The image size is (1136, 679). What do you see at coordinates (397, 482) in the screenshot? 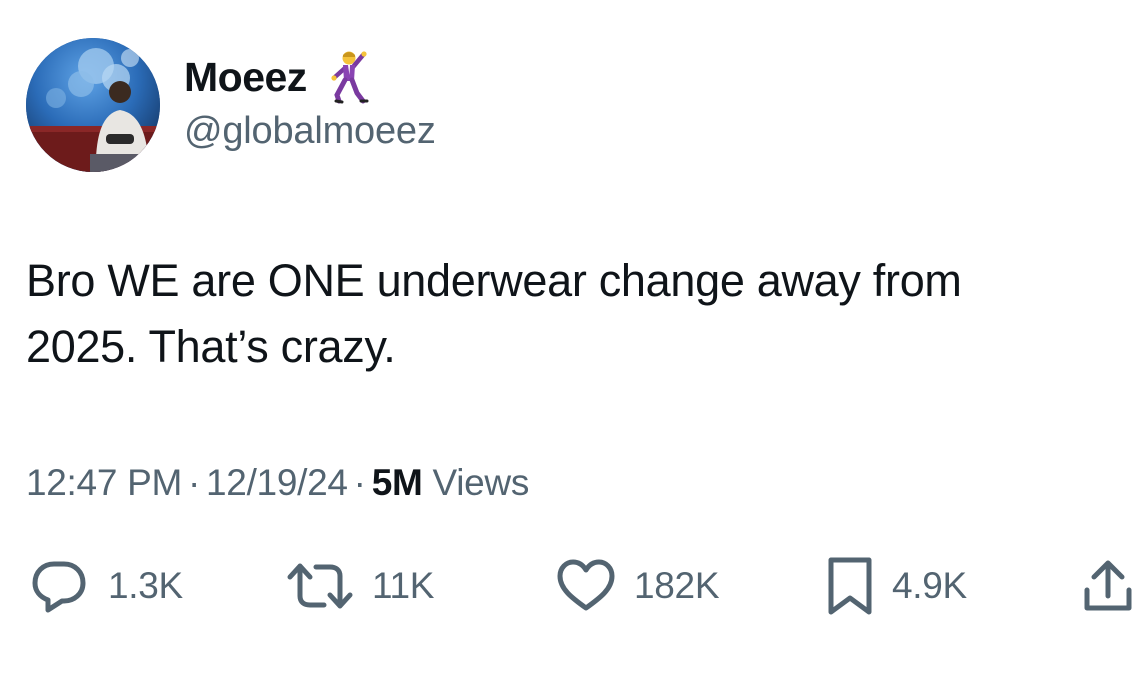
I see `views-count: 5M` at bounding box center [397, 482].